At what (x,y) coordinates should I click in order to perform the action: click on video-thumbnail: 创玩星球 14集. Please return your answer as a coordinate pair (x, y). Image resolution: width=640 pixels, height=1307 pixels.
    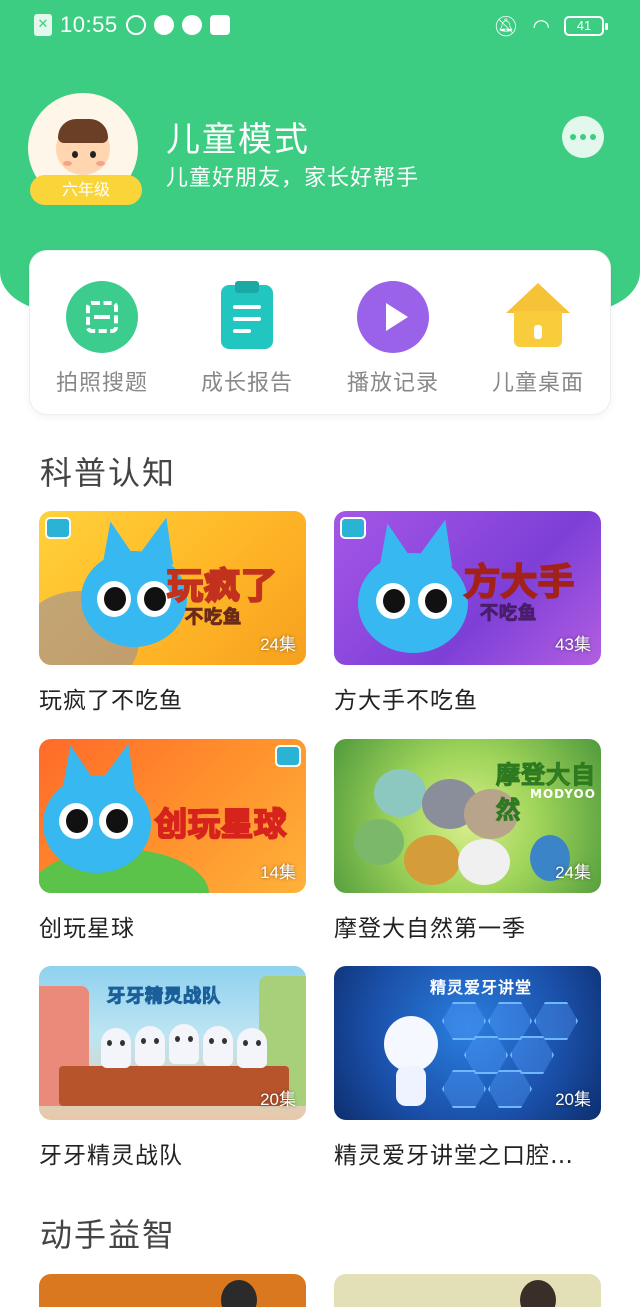
    Looking at the image, I should click on (172, 816).